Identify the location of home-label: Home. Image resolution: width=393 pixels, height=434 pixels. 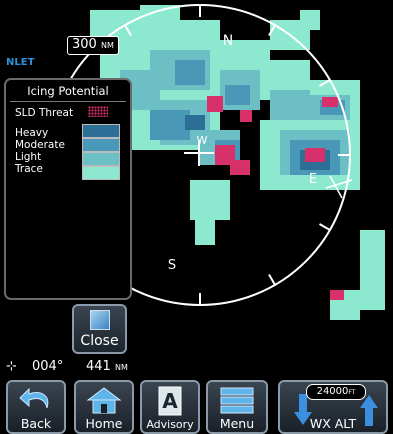
(104, 423).